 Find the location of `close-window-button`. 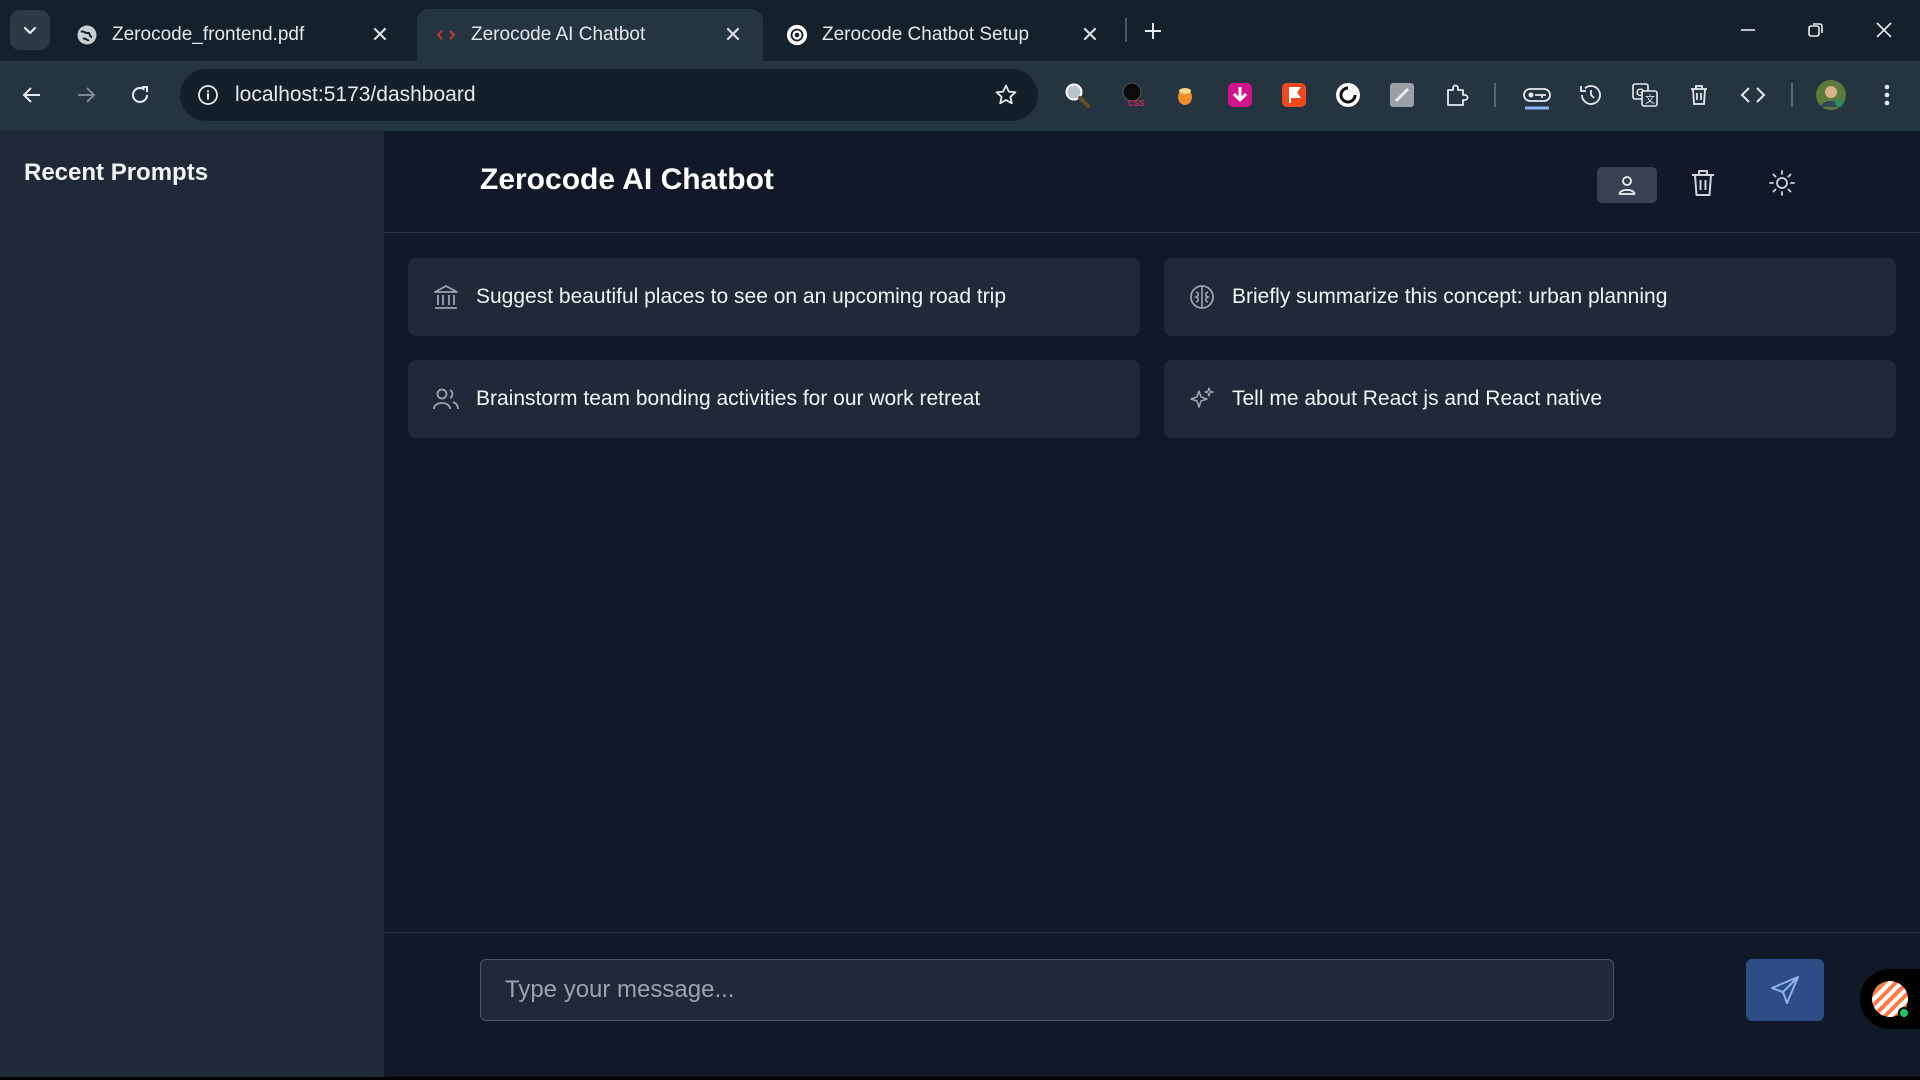

close-window-button is located at coordinates (1884, 30).